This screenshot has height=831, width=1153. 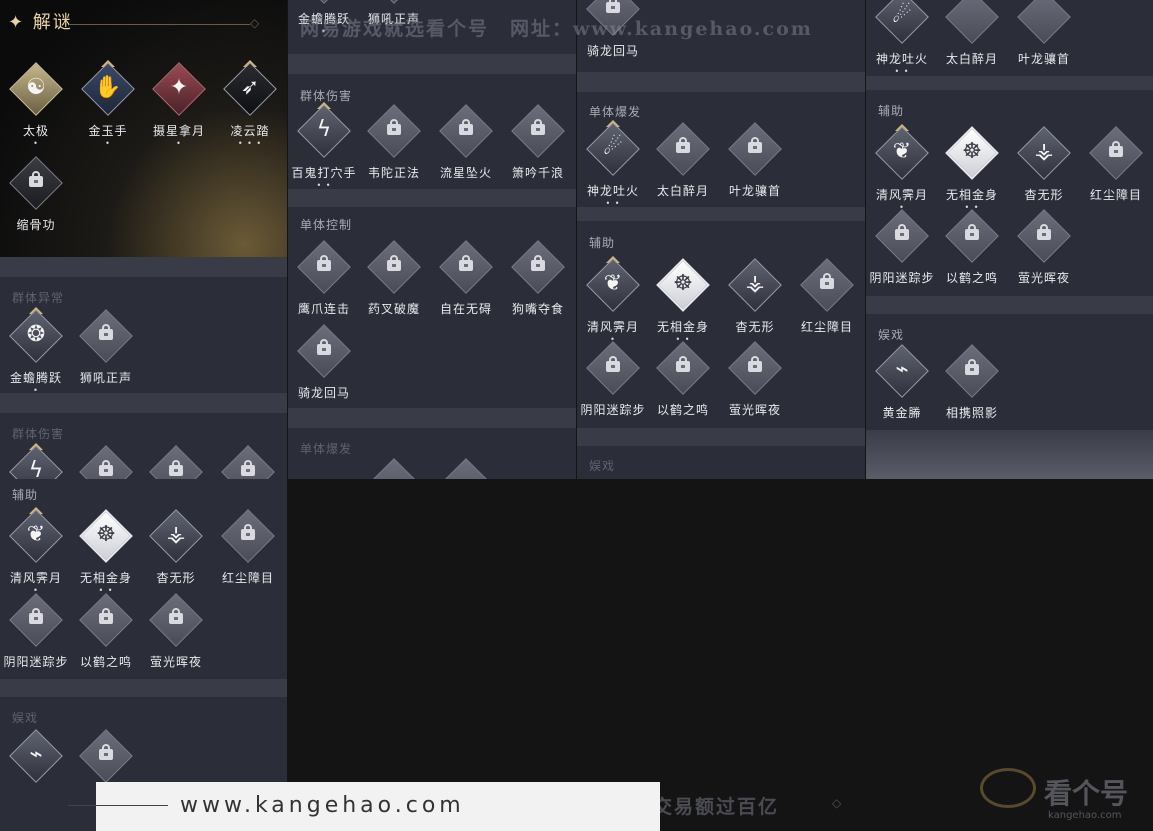 I want to click on skill-yelongxiangshou-partial: 叶龙骧首, so click(x=1044, y=40).